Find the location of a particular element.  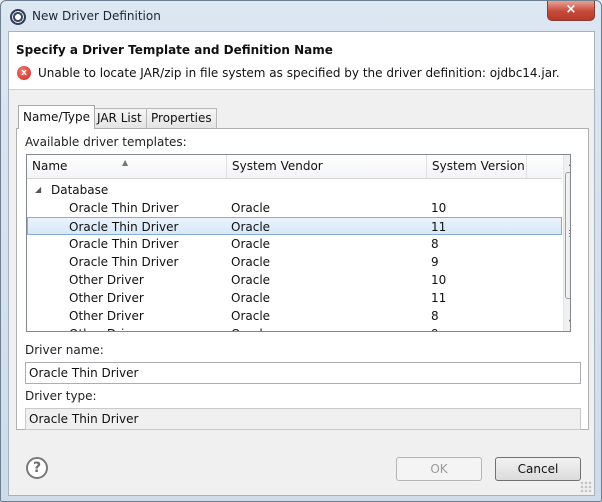

window-title: New Driver Definition is located at coordinates (96, 16).